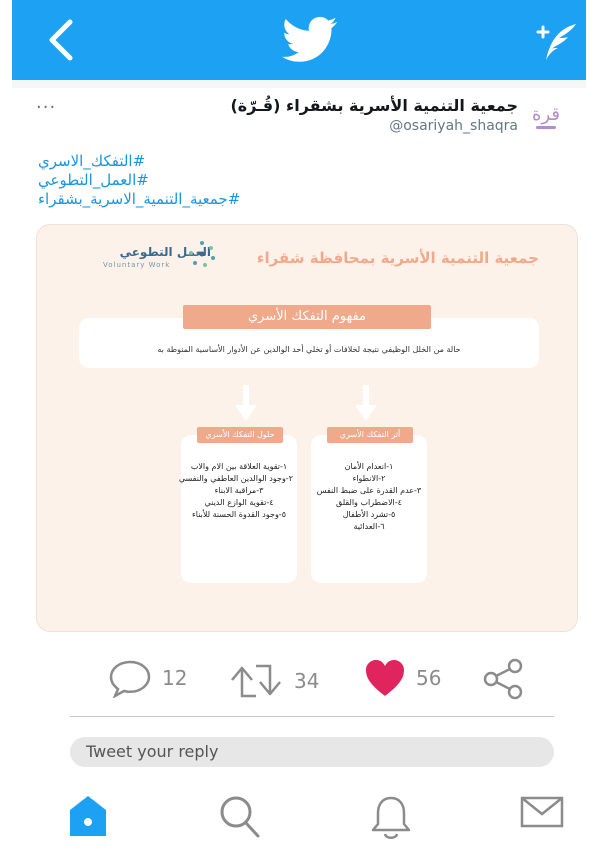 The image size is (600, 855). Describe the element at coordinates (130, 679) in the screenshot. I see `reply-bubble-icon` at that location.